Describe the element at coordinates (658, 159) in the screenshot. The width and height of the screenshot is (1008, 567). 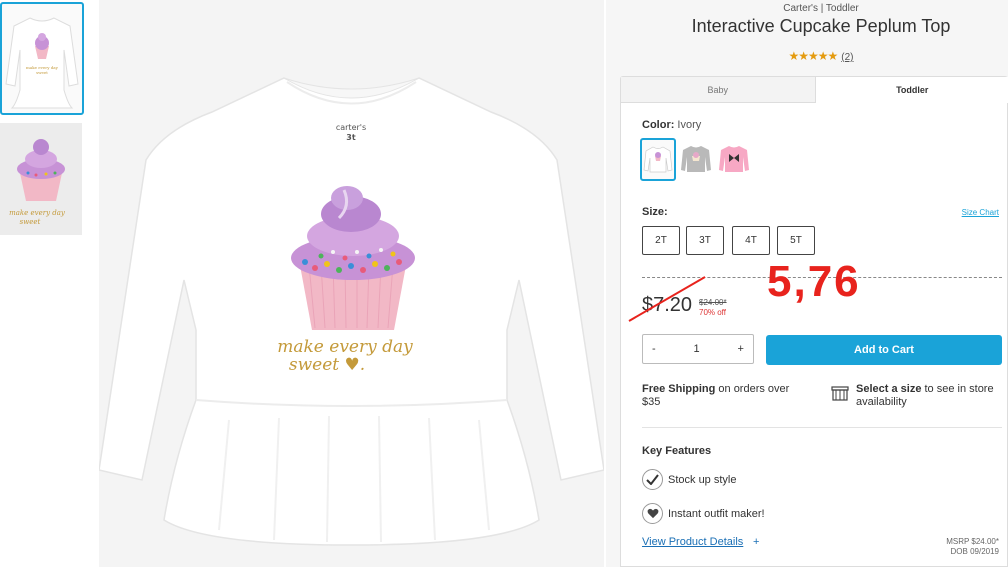
I see `swatch-ivory` at that location.